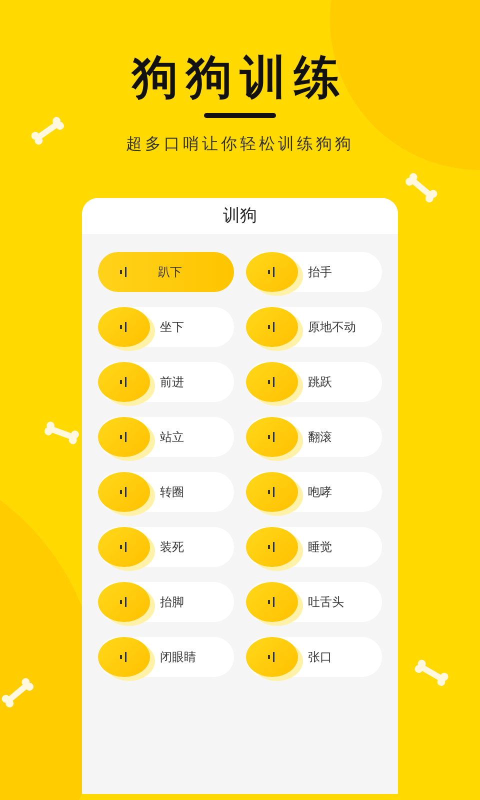 The width and height of the screenshot is (480, 800). I want to click on command-button: 咆哮, so click(314, 492).